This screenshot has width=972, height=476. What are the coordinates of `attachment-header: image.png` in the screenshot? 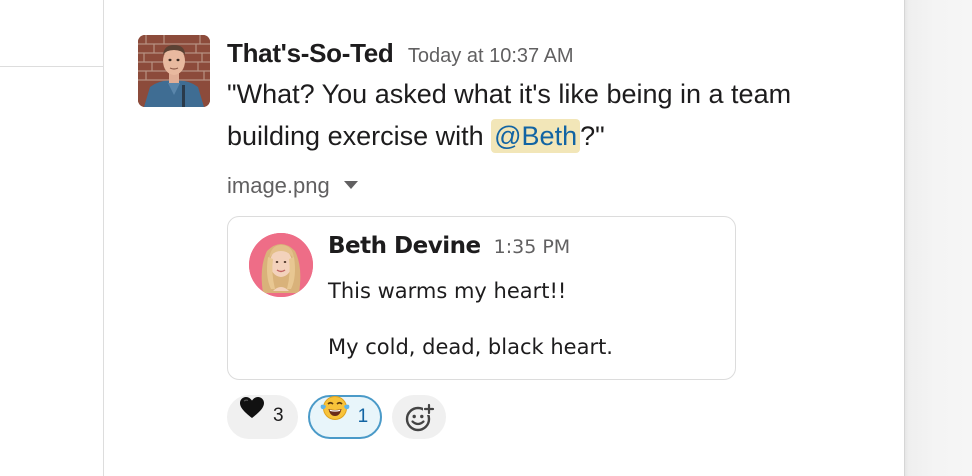 It's located at (557, 186).